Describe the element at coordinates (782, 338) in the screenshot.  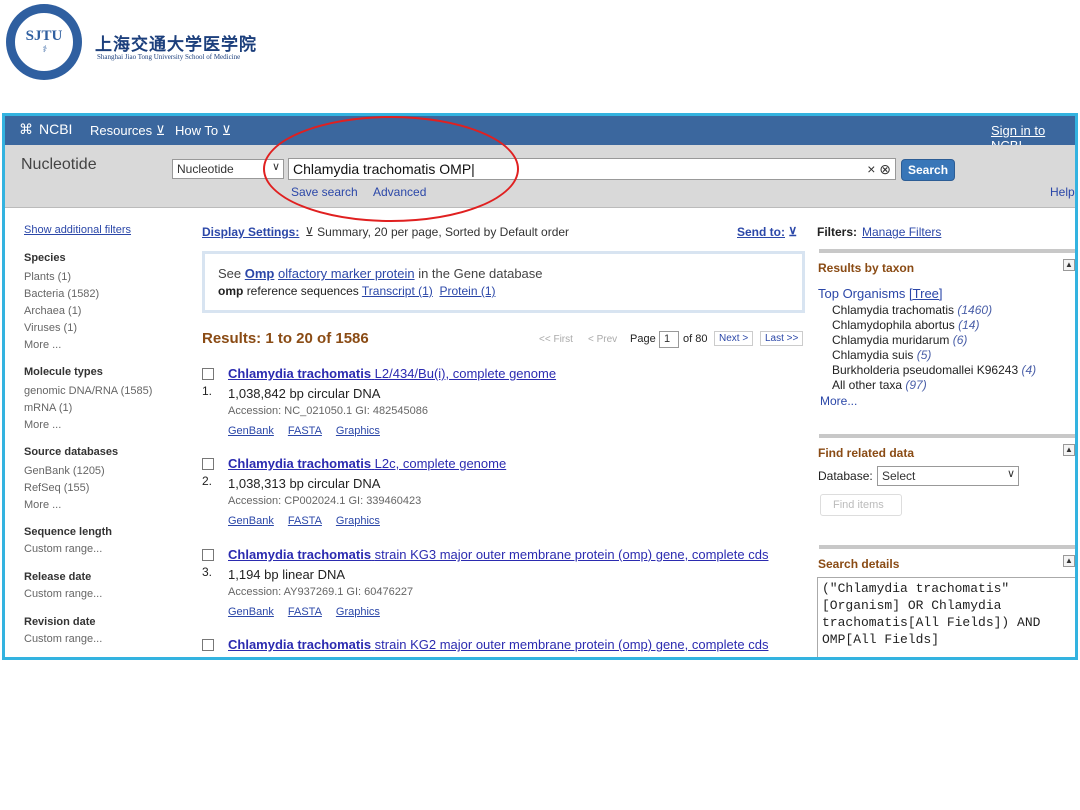
I see `pager-last: Last >>` at that location.